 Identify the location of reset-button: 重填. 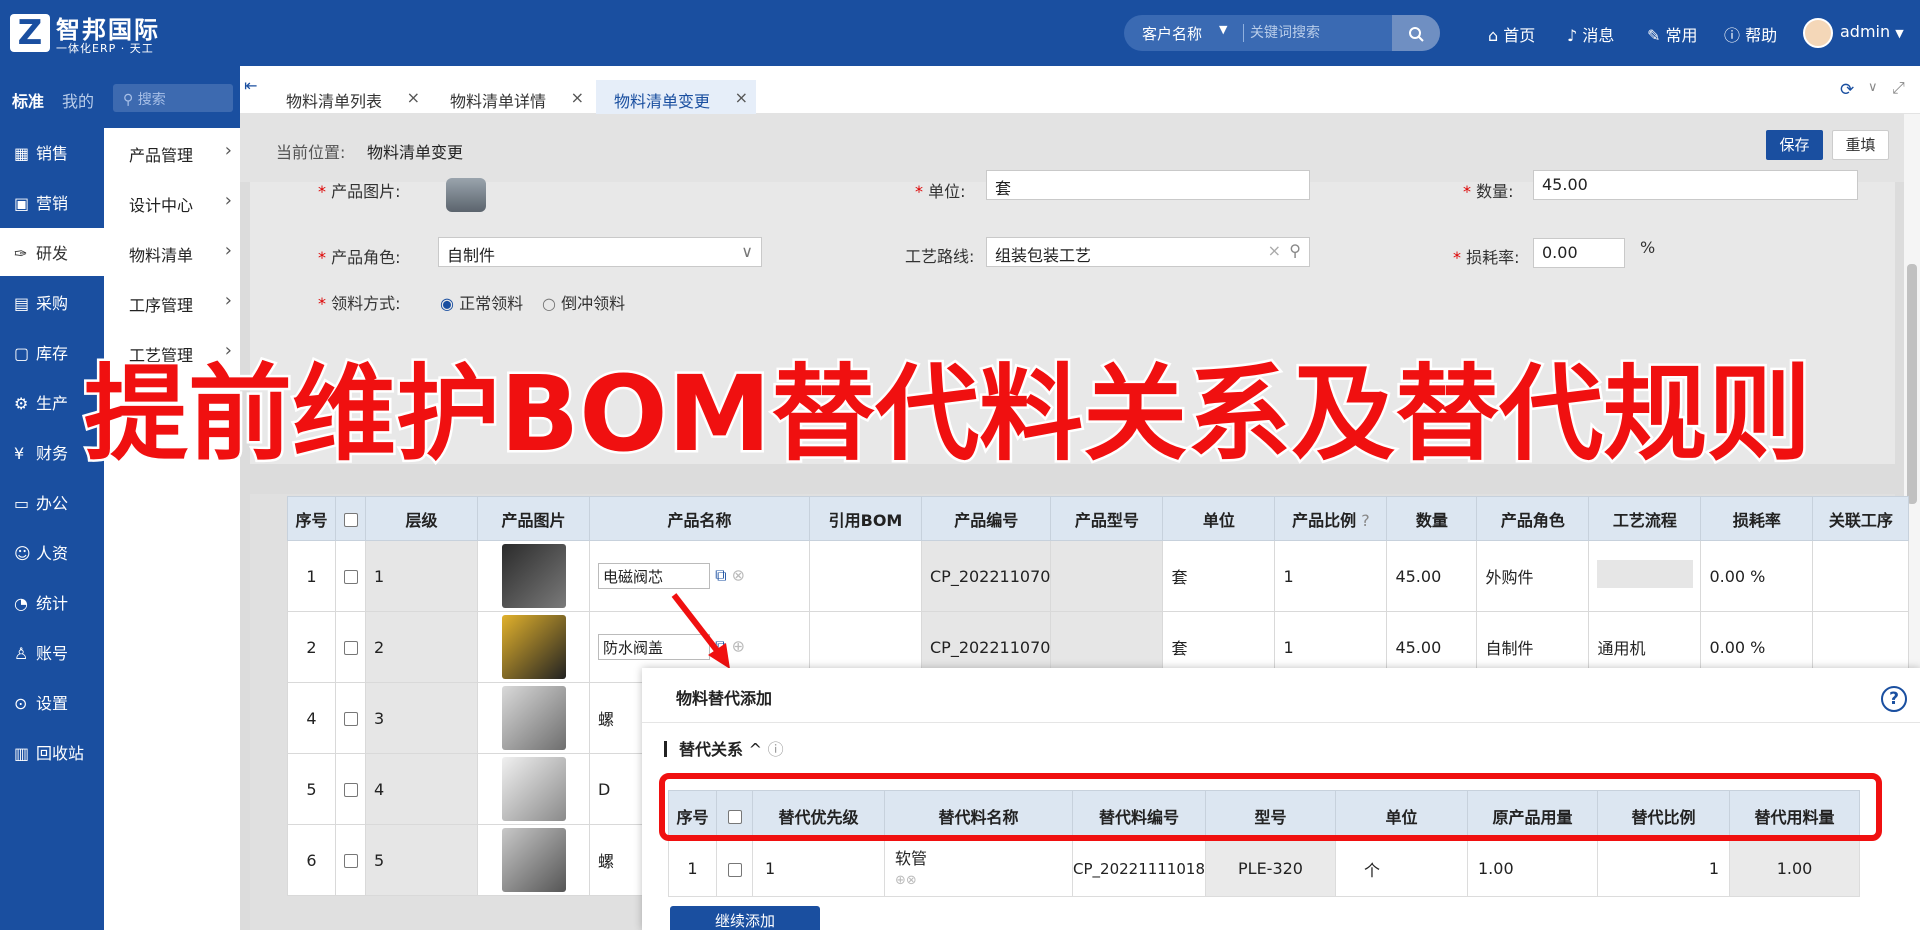
(1860, 145).